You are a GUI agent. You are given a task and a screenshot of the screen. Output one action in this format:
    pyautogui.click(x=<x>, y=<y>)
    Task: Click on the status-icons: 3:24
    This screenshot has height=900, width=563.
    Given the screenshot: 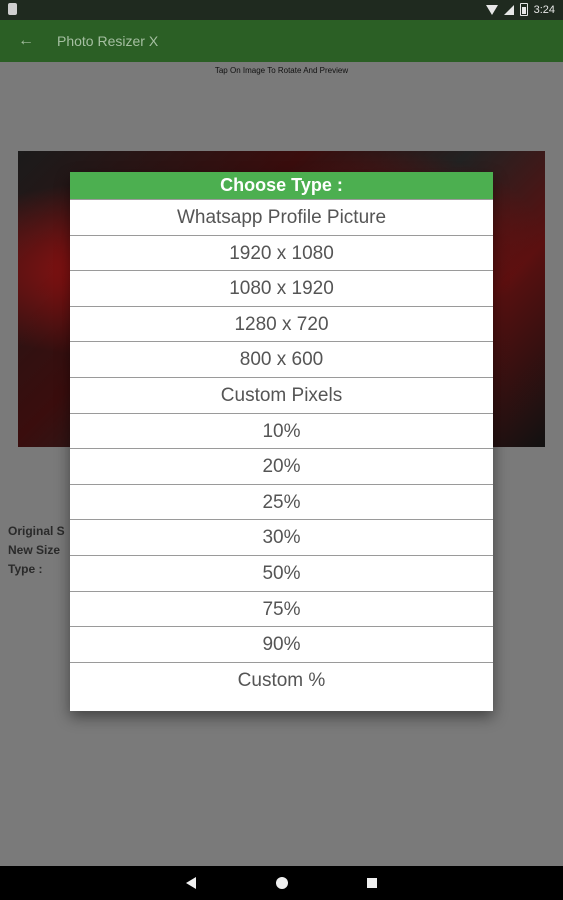 What is the action you would take?
    pyautogui.click(x=520, y=9)
    